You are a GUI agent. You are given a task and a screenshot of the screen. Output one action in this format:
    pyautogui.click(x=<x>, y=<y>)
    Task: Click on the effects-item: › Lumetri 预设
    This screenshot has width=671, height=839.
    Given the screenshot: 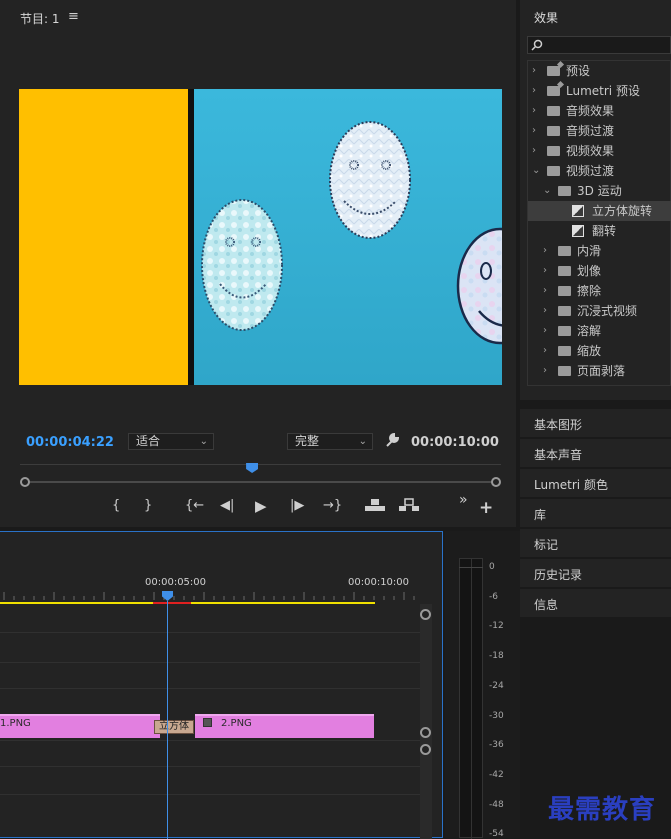 What is the action you would take?
    pyautogui.click(x=599, y=91)
    